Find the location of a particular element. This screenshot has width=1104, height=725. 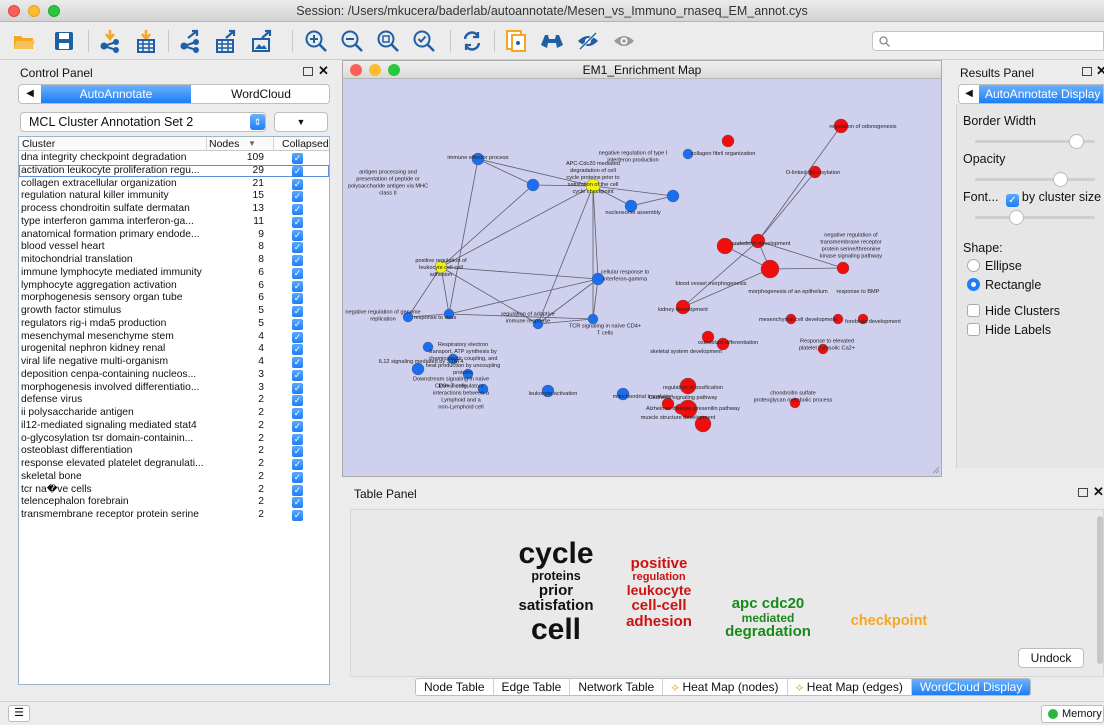

float-panel-button is located at coordinates (308, 71).